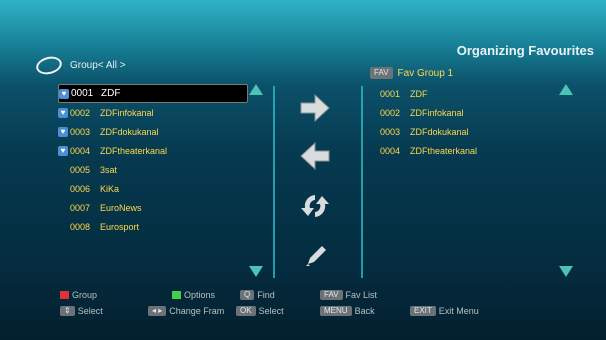  Describe the element at coordinates (153, 226) in the screenshot. I see `channel-row: 0008 Eurosport` at that location.